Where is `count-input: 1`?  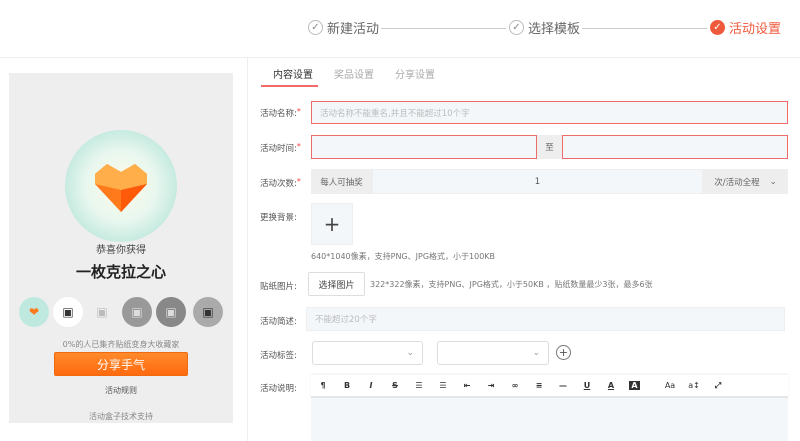
count-input: 1 is located at coordinates (537, 181).